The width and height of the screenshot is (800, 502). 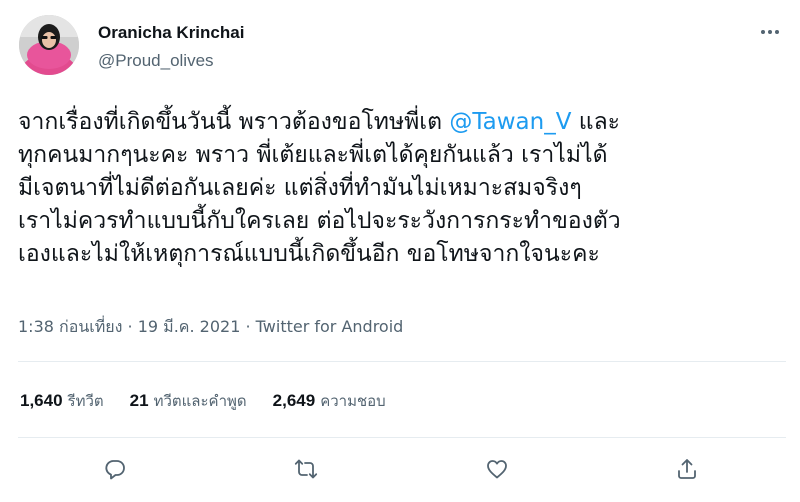 What do you see at coordinates (330, 326) in the screenshot?
I see `tweet-source: Twitter for Android` at bounding box center [330, 326].